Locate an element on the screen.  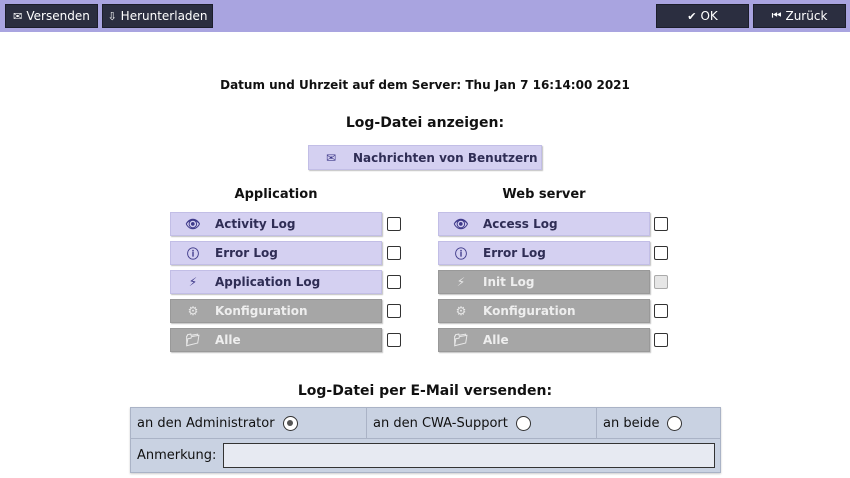
application-log-button: 📁︎ Alle is located at coordinates (276, 340).